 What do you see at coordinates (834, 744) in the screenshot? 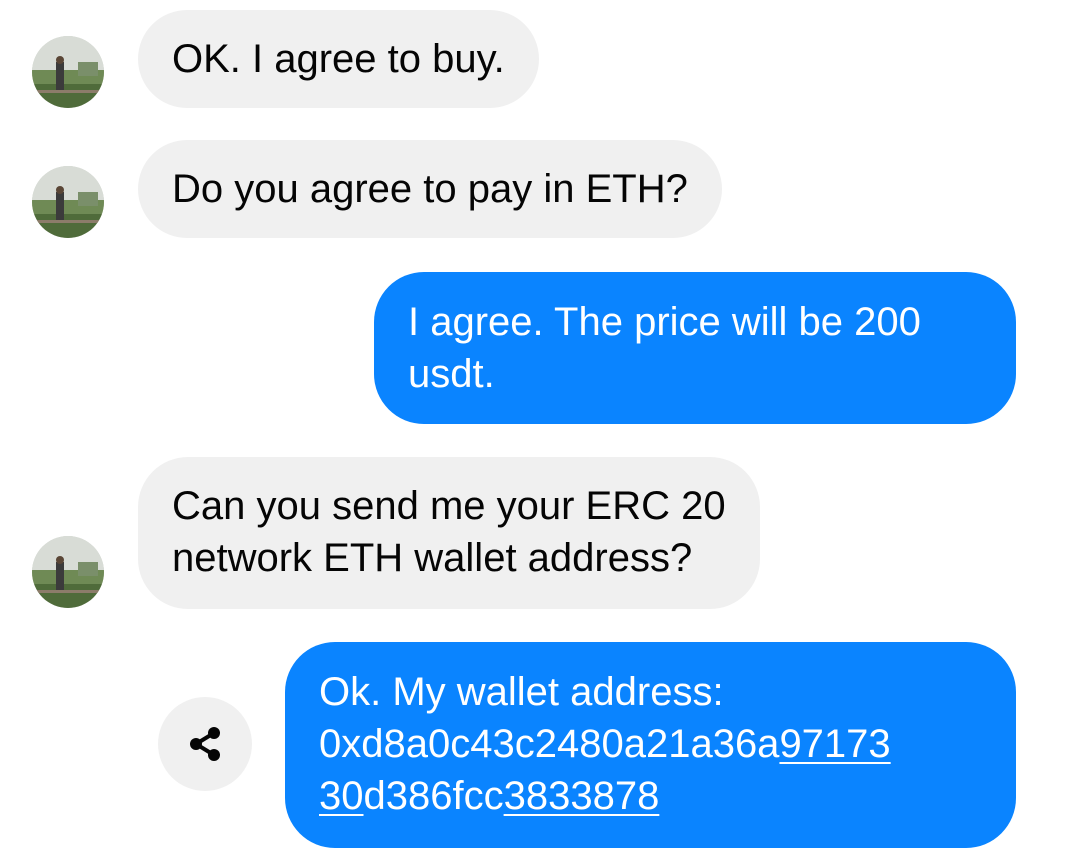
I see `phone-number-link: 97173` at bounding box center [834, 744].